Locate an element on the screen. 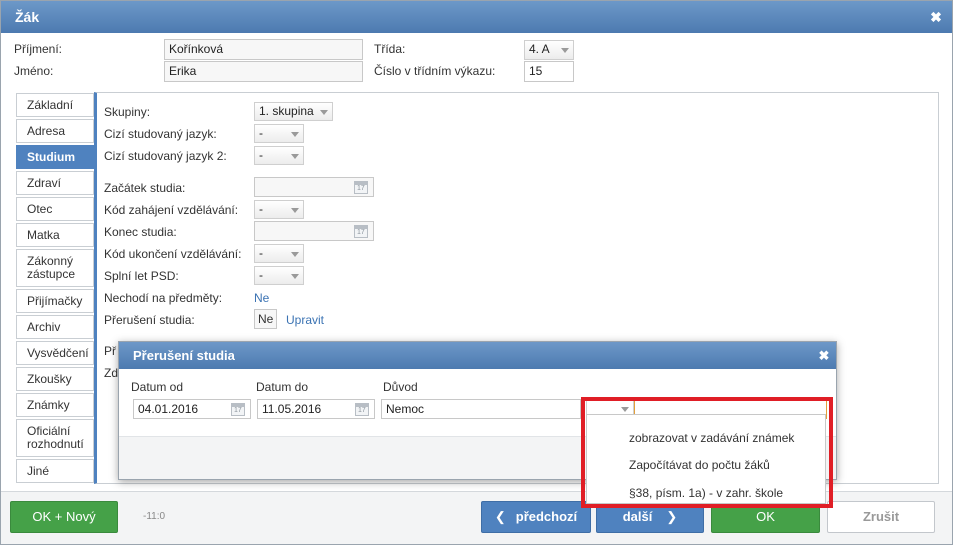 This screenshot has height=545, width=953. tab-matka: Matka is located at coordinates (55, 235).